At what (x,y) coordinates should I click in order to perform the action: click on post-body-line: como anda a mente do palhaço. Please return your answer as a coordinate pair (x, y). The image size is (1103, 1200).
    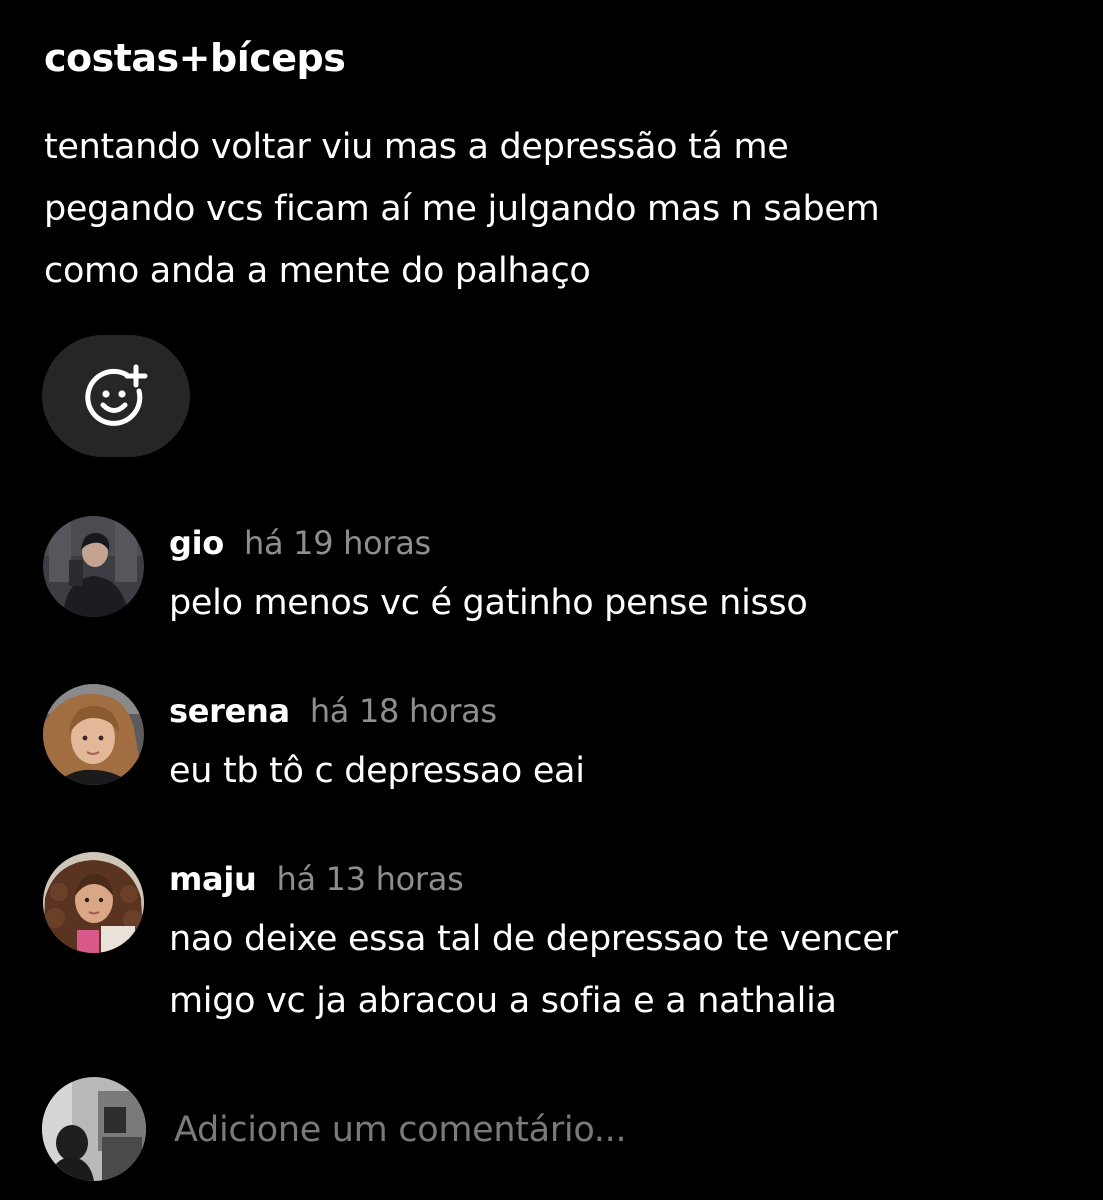
    Looking at the image, I should click on (317, 271).